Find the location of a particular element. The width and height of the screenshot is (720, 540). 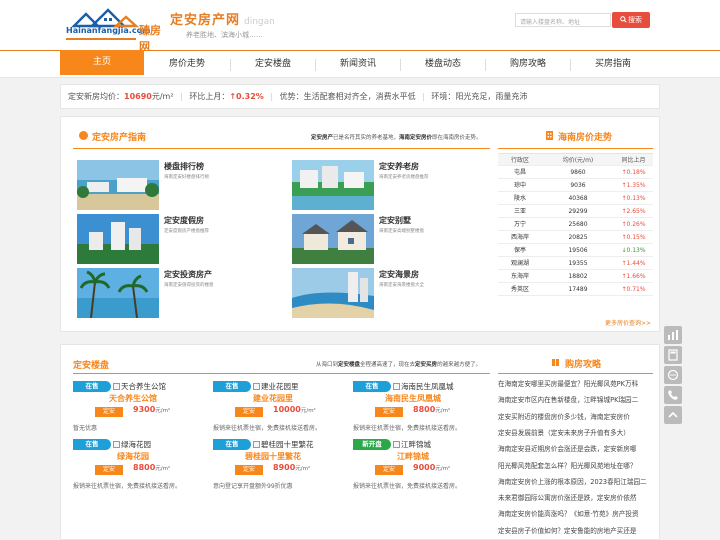

strategy-list-item: 定安县发展前景（定安未来房子升值有多大） is located at coordinates (575, 433).